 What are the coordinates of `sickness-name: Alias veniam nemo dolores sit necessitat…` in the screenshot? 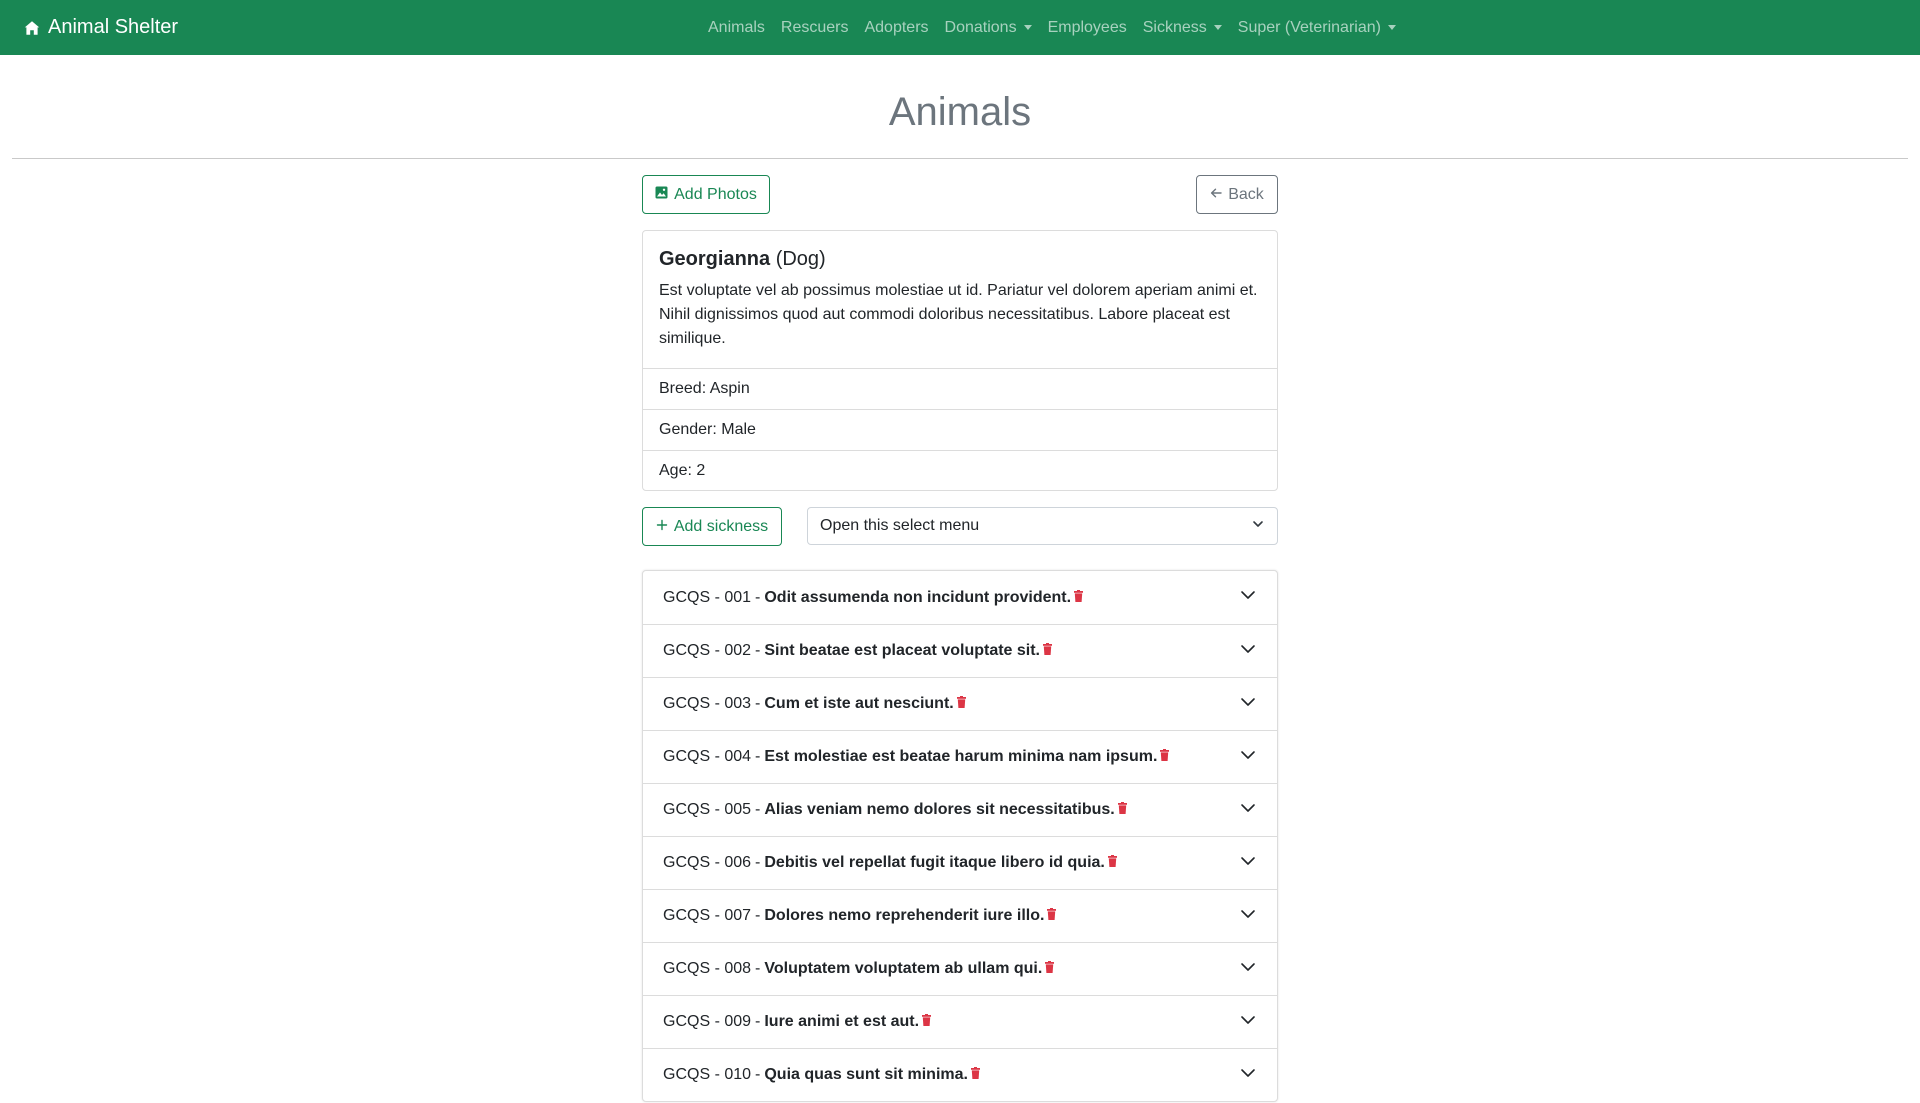 It's located at (939, 809).